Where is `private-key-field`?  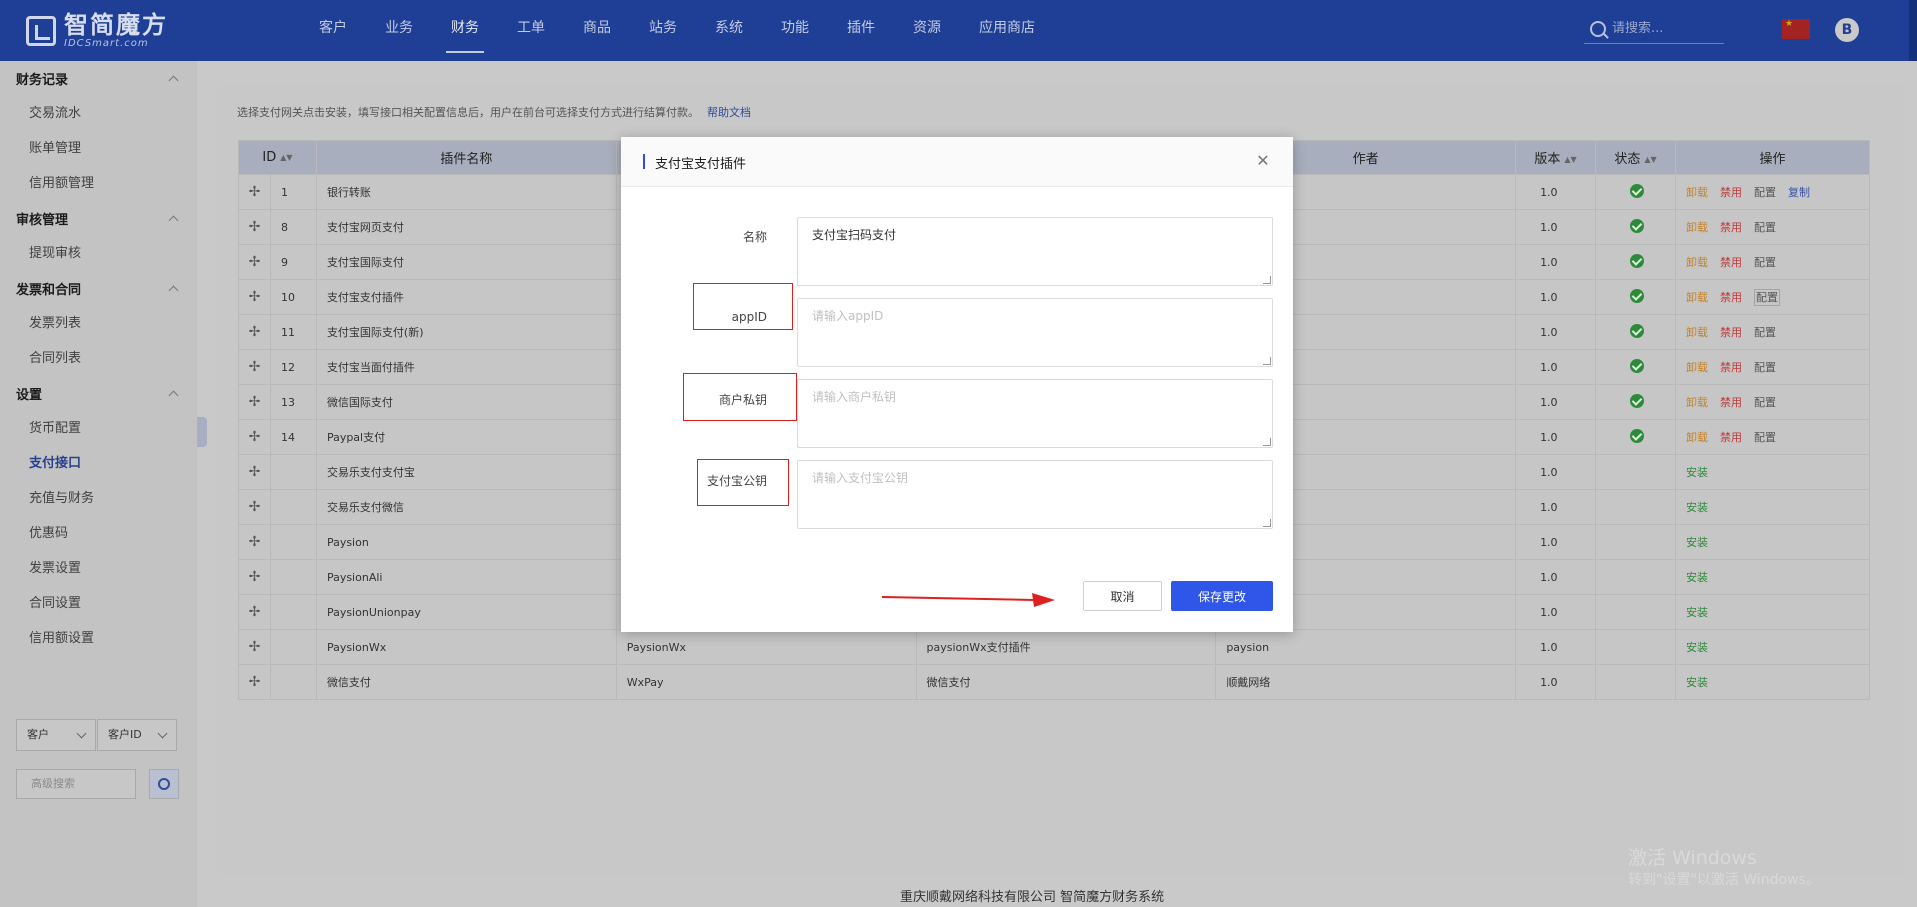 private-key-field is located at coordinates (1035, 413).